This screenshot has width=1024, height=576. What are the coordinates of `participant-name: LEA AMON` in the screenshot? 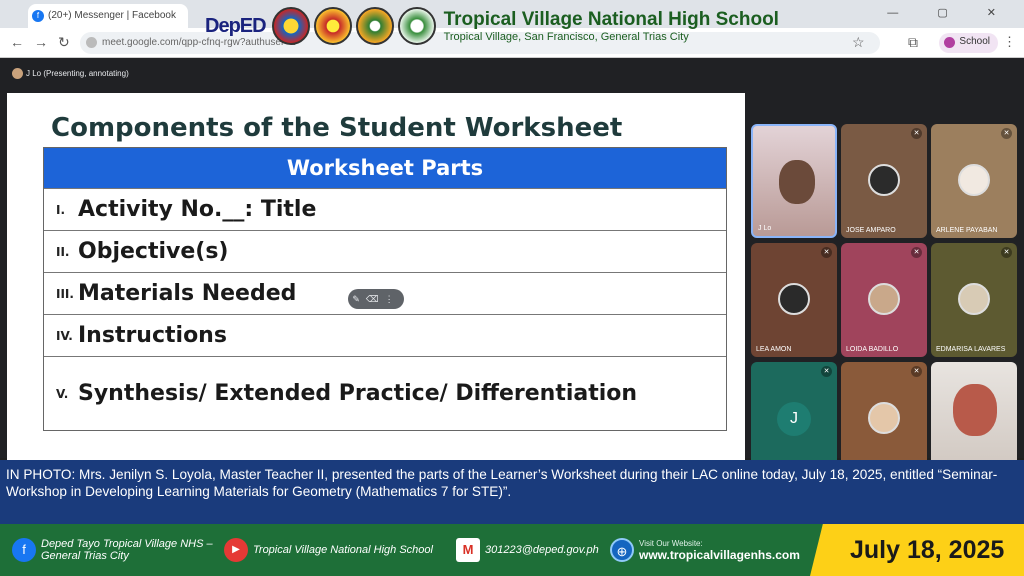 It's located at (774, 349).